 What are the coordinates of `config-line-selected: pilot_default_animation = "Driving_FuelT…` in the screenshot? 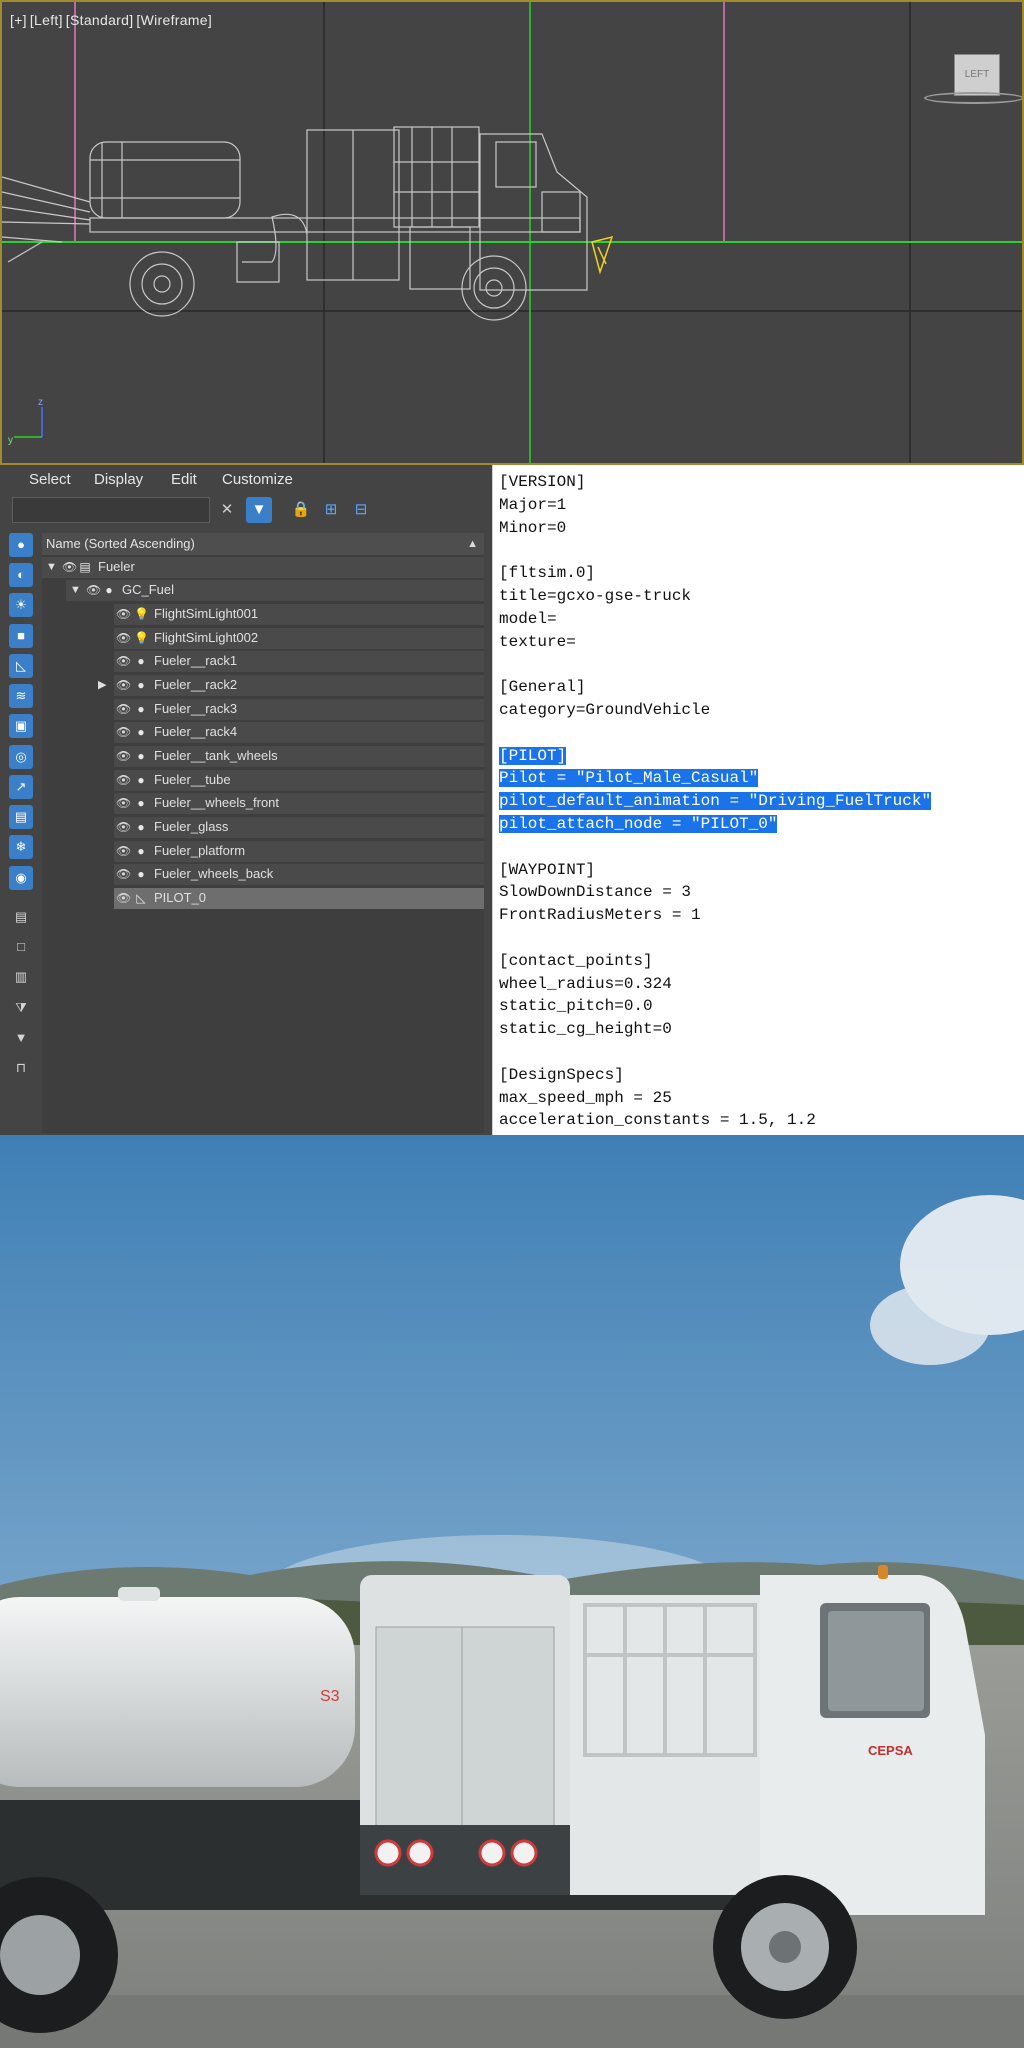 It's located at (715, 801).